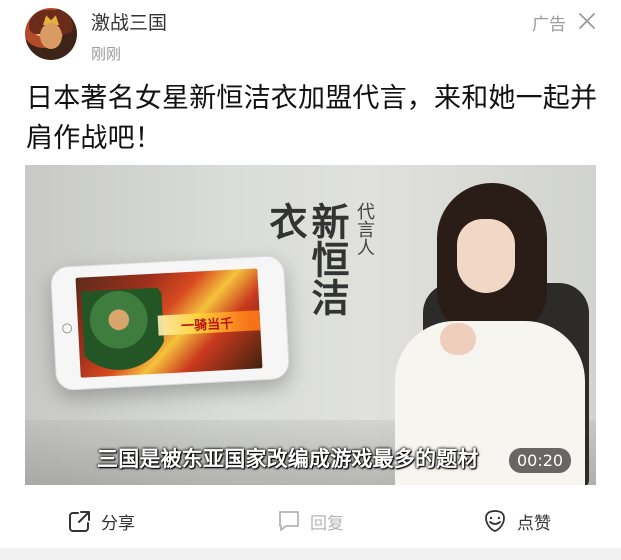  I want to click on account-name: 激战三国, so click(129, 21).